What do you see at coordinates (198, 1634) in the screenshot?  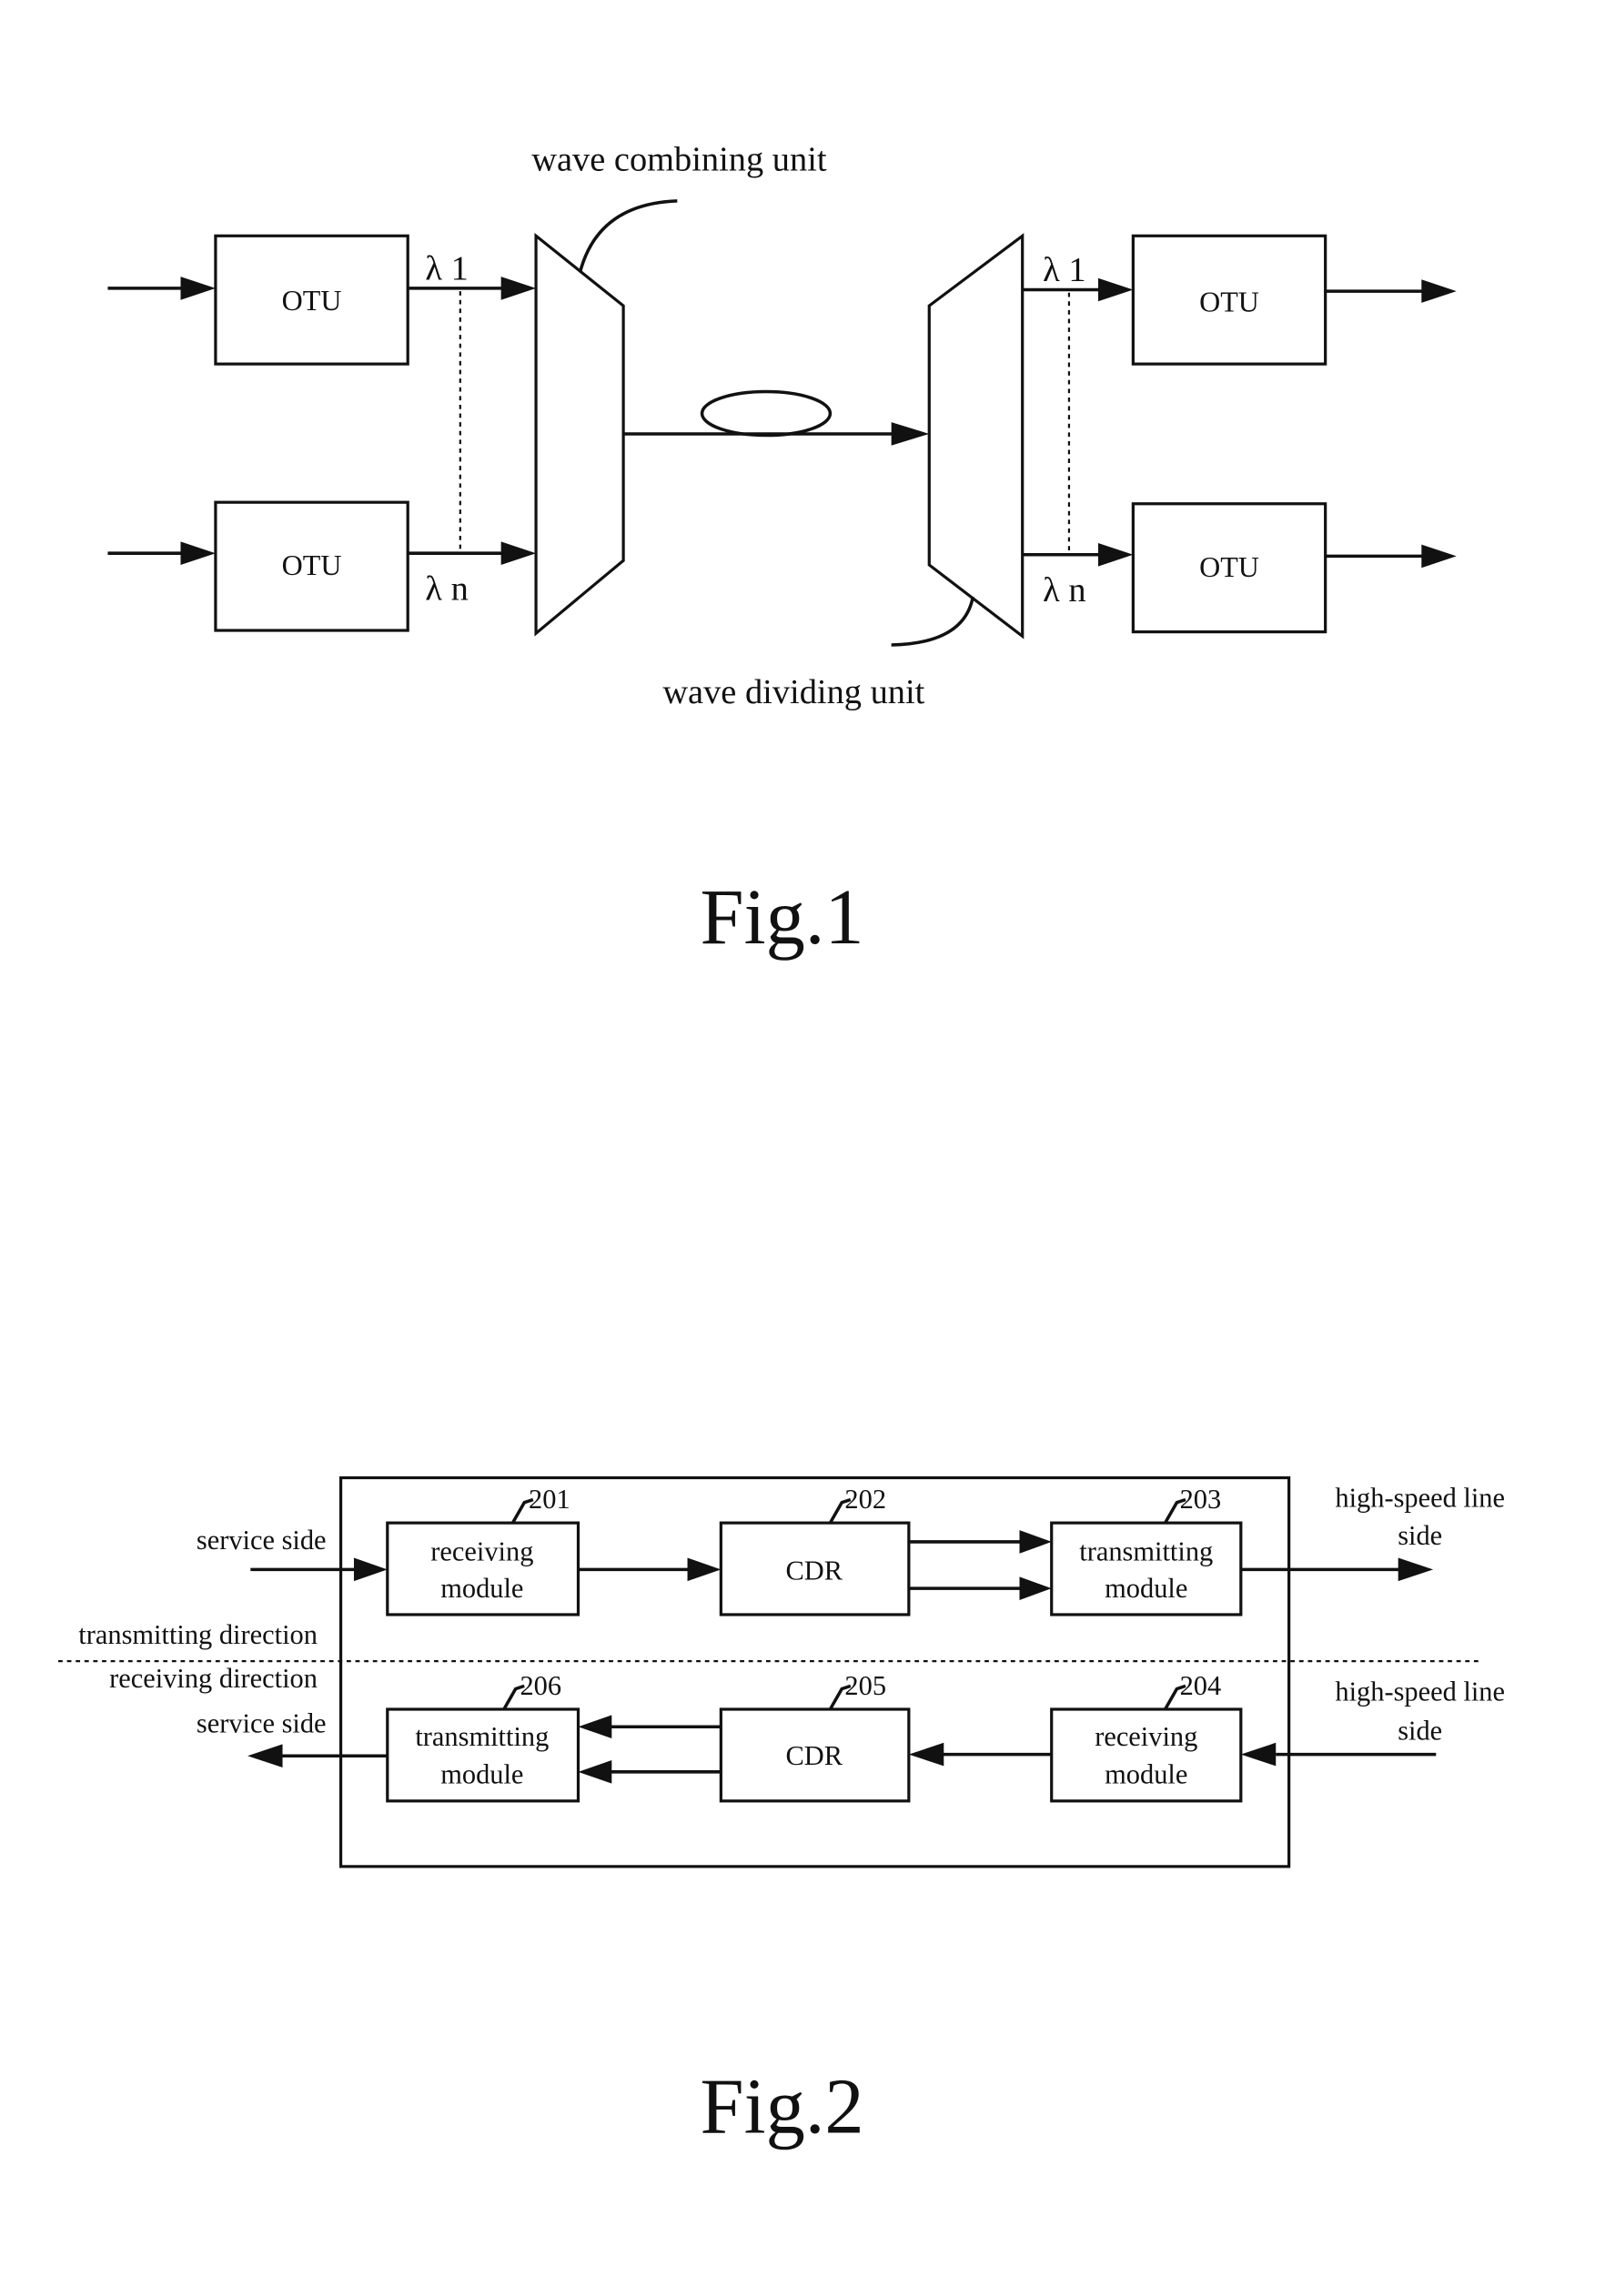 I see `transmitting-direction-label: transmitting direction` at bounding box center [198, 1634].